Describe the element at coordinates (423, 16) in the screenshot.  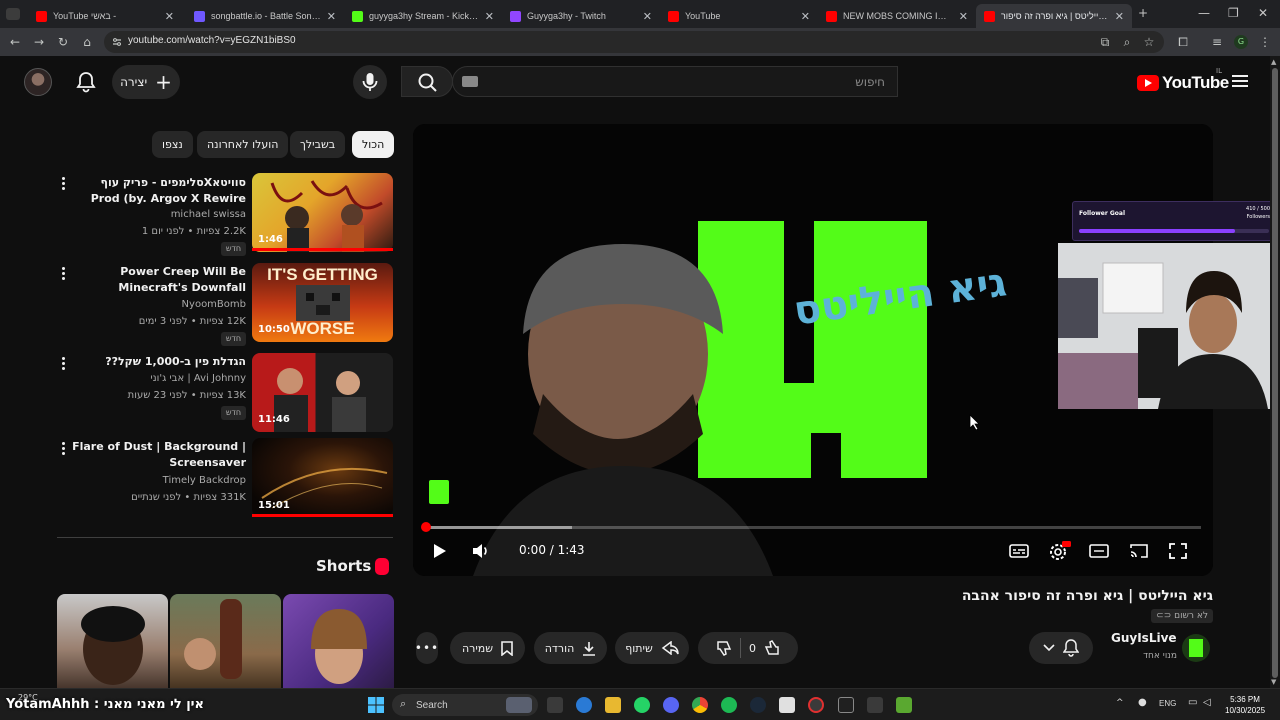
I see `tab-kick: guyyga3hy Stream - Kick Dashbo ✕` at that location.